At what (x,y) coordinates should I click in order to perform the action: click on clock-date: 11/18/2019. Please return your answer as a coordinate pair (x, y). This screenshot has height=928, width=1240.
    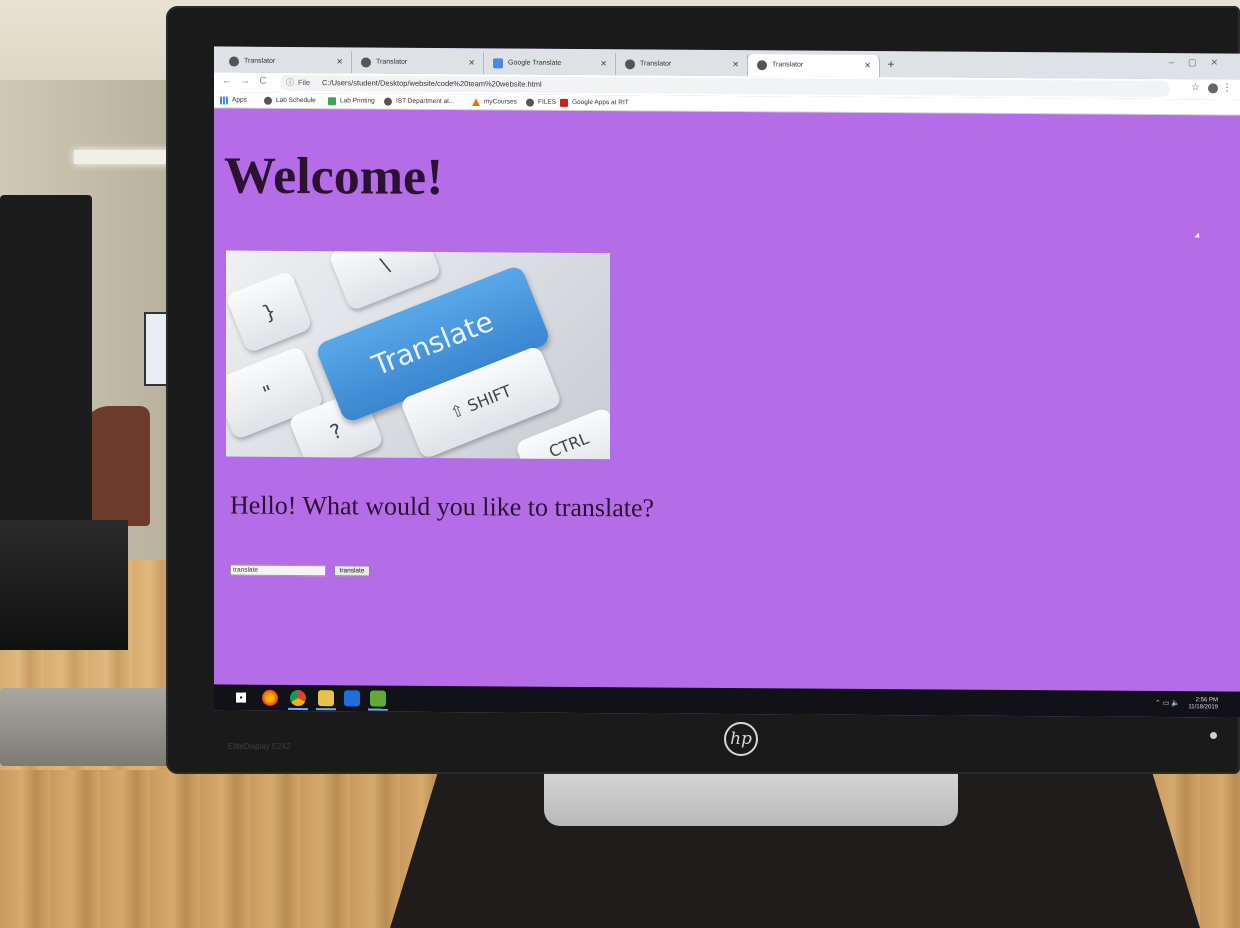
    Looking at the image, I should click on (1203, 707).